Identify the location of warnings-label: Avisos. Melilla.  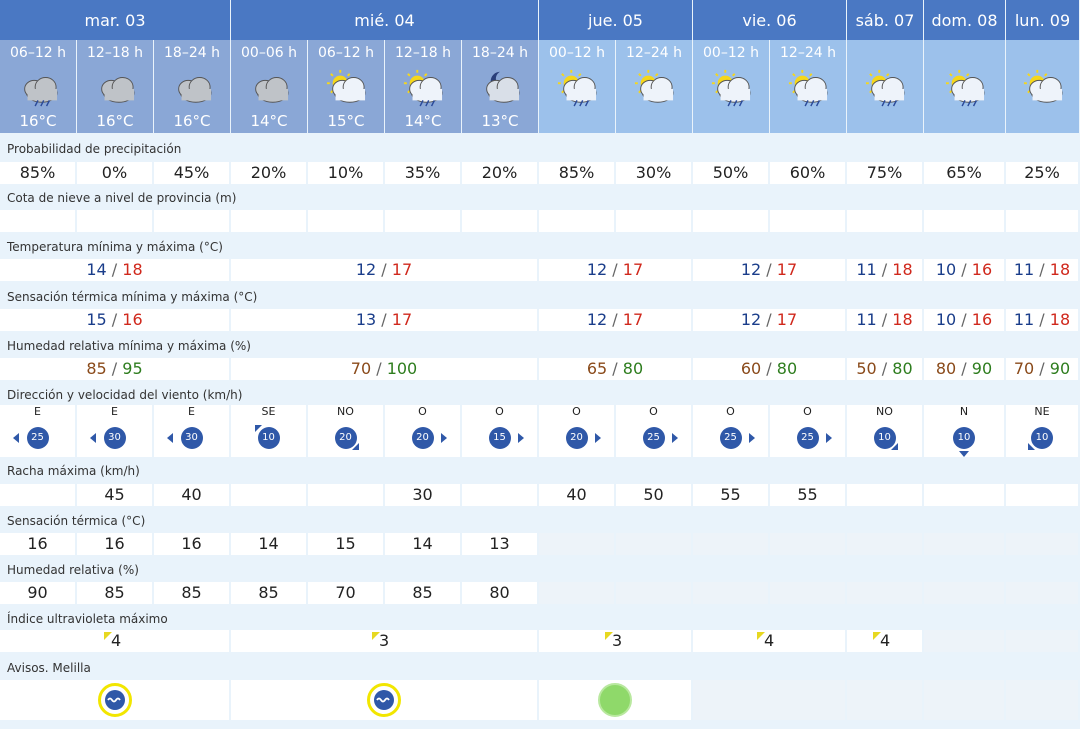
(49, 668).